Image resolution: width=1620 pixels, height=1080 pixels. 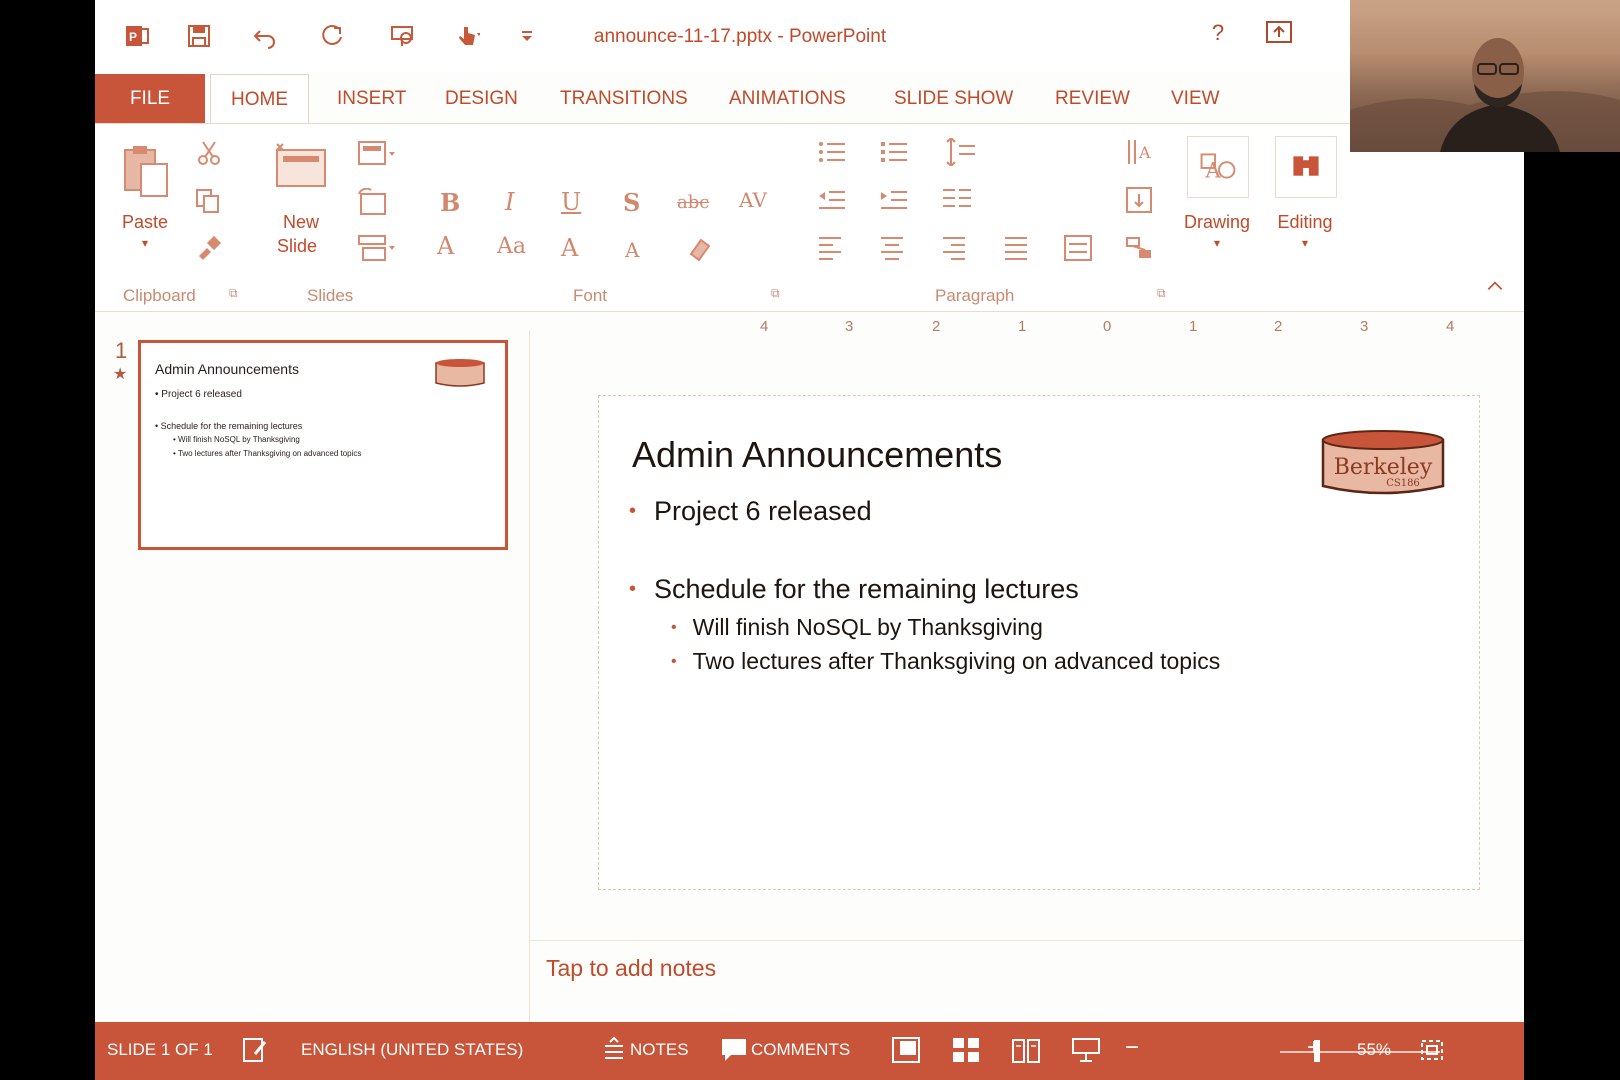 I want to click on language-label: ENGLISH (UNITED STATES), so click(x=412, y=1050).